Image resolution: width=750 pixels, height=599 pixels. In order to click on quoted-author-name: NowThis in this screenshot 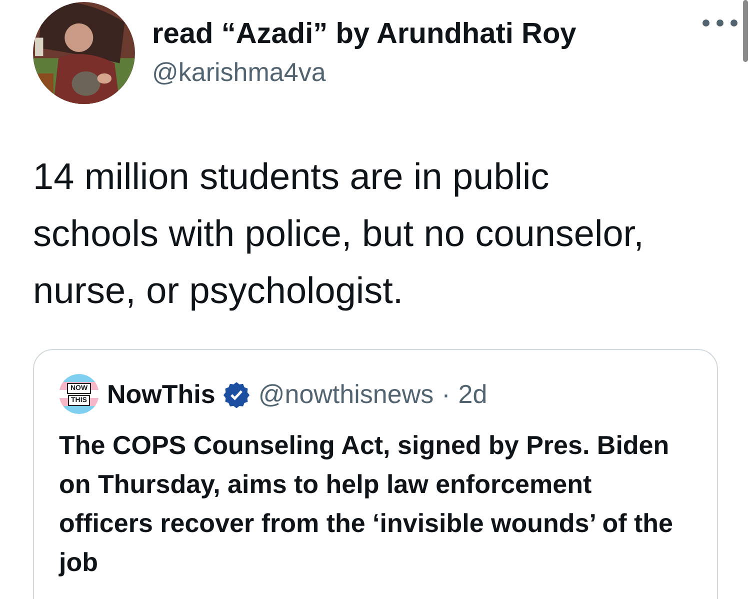, I will do `click(161, 394)`.